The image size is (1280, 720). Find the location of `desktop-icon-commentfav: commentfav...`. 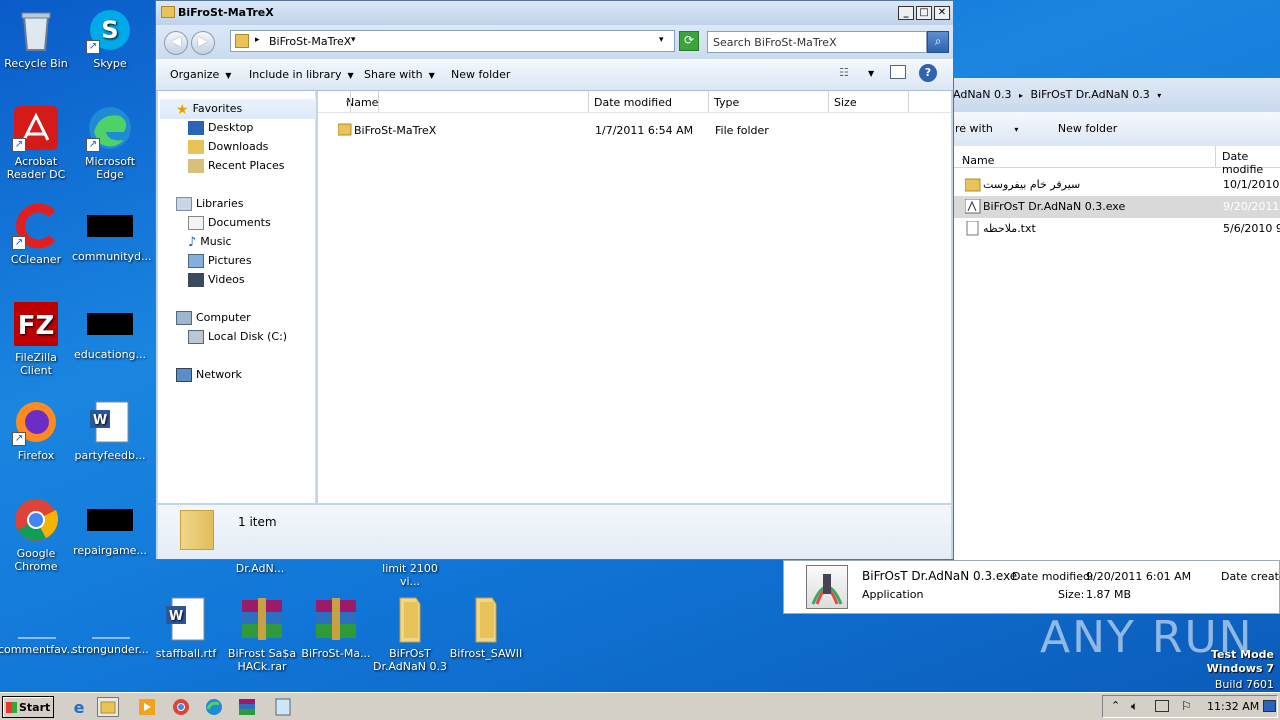

desktop-icon-commentfav: commentfav... is located at coordinates (38, 625).